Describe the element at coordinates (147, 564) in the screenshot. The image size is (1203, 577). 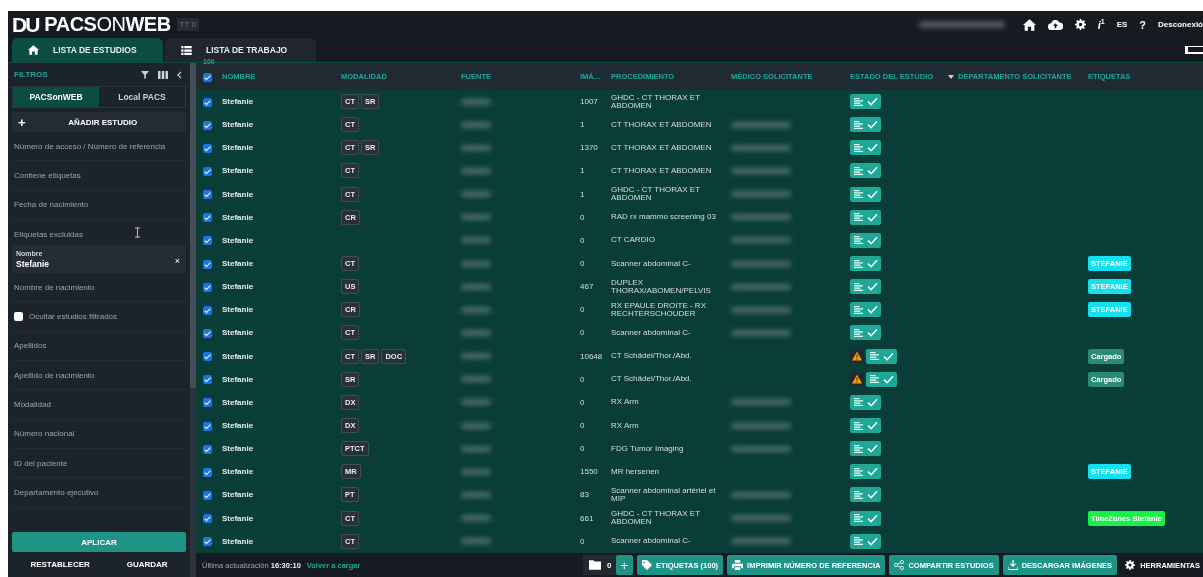
I see `save-button: GUARDAR` at that location.